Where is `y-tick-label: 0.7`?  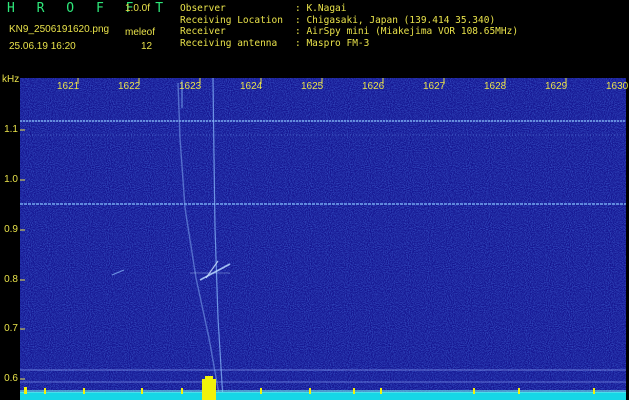
y-tick-label: 0.7 is located at coordinates (11, 328).